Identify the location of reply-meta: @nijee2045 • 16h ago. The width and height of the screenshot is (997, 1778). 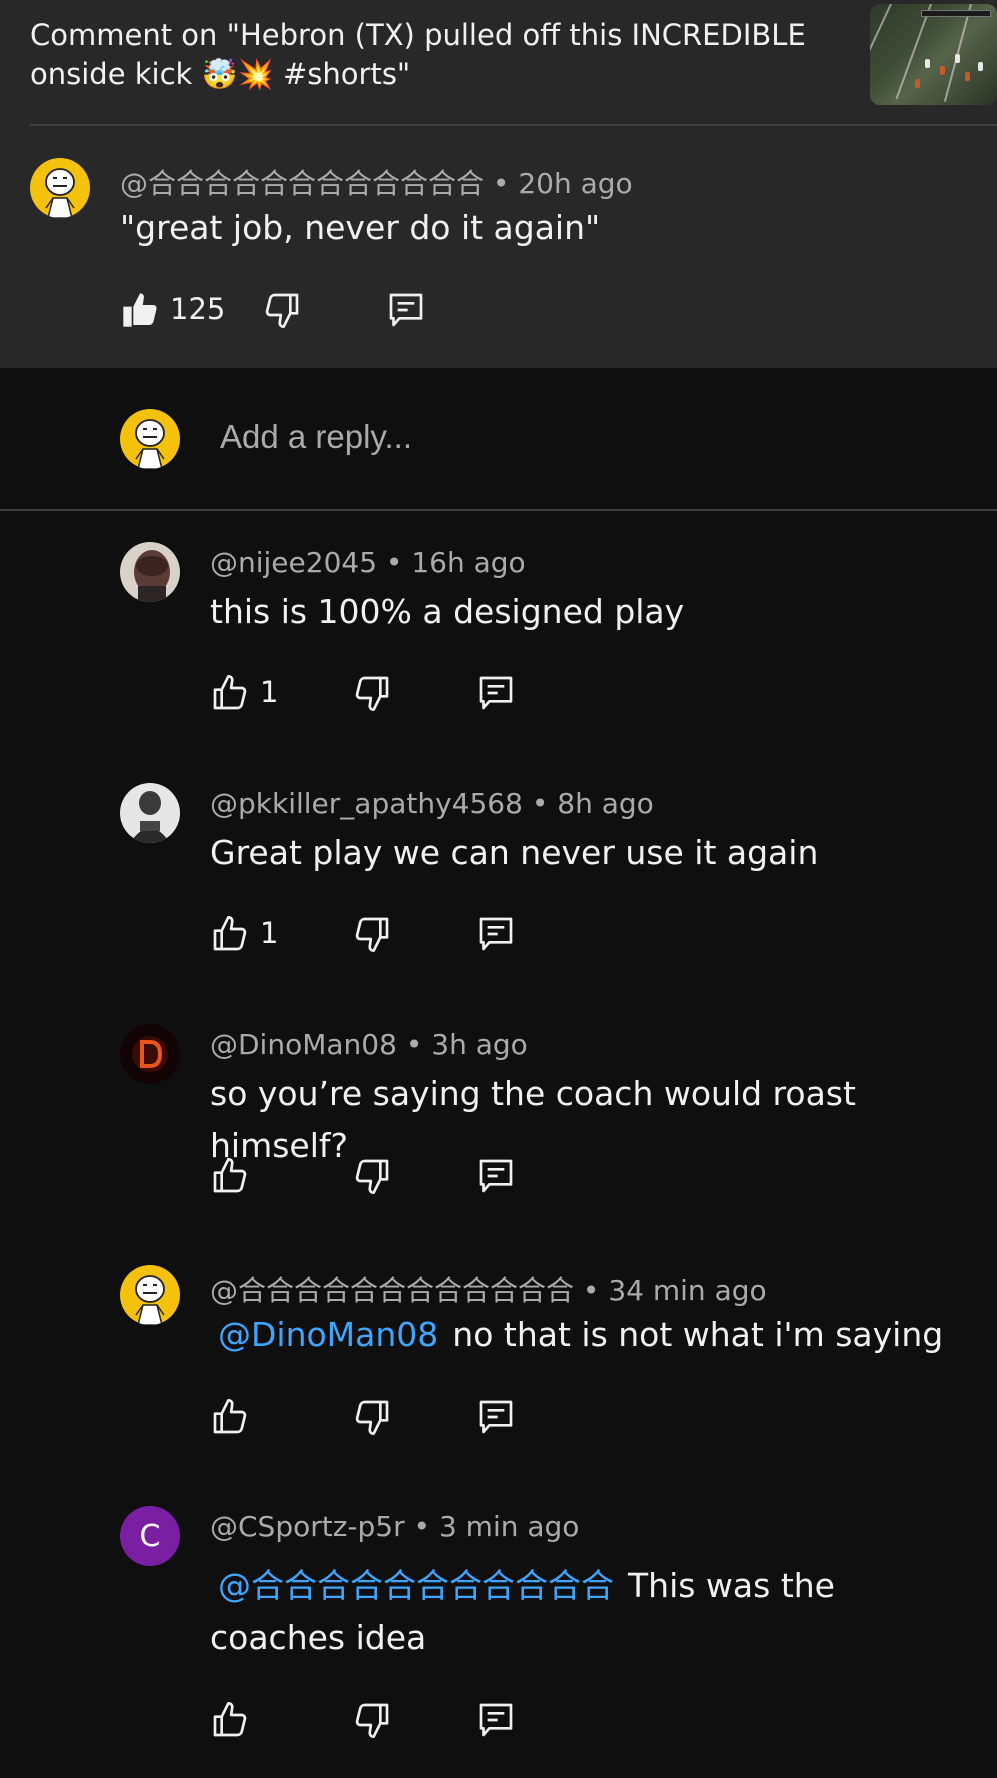
(368, 562).